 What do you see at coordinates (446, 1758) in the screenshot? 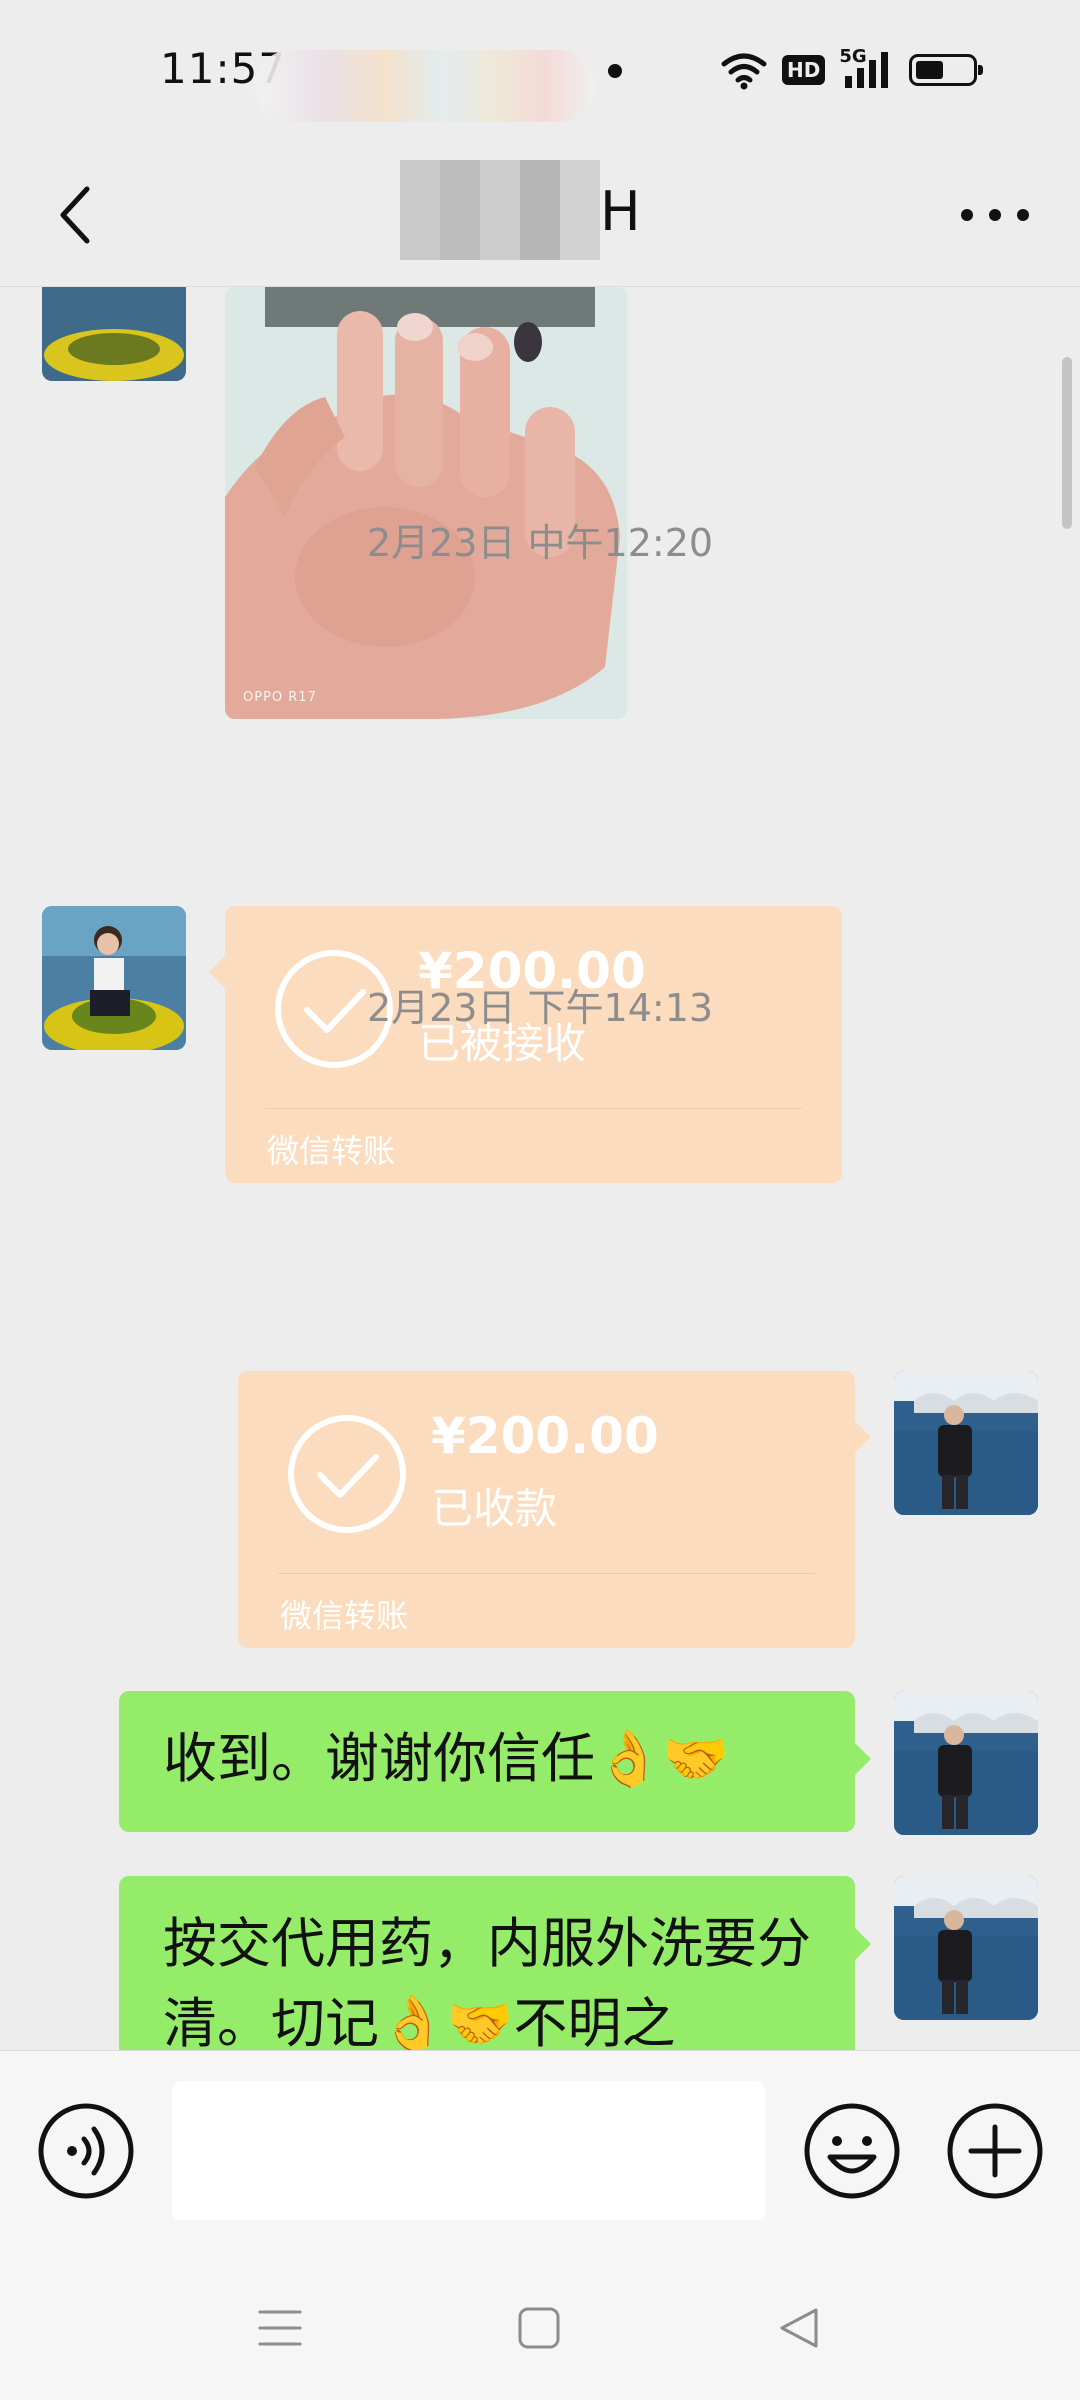
I see `message-text: 收到。谢谢你信任👌🤝` at bounding box center [446, 1758].